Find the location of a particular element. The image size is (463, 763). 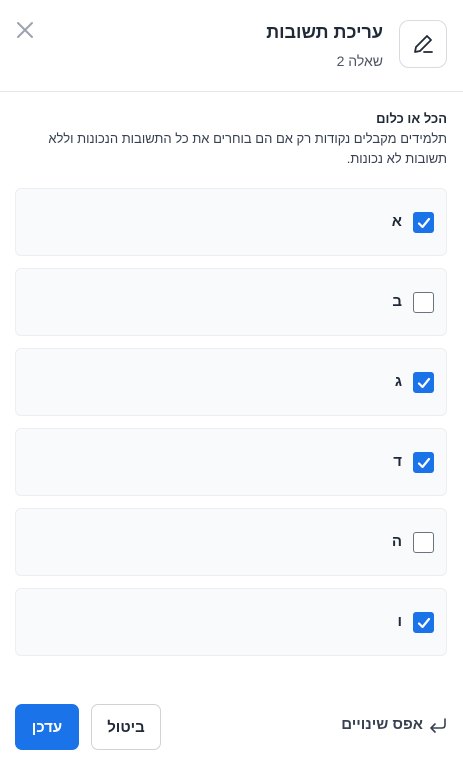

answer-option: ו is located at coordinates (231, 622).